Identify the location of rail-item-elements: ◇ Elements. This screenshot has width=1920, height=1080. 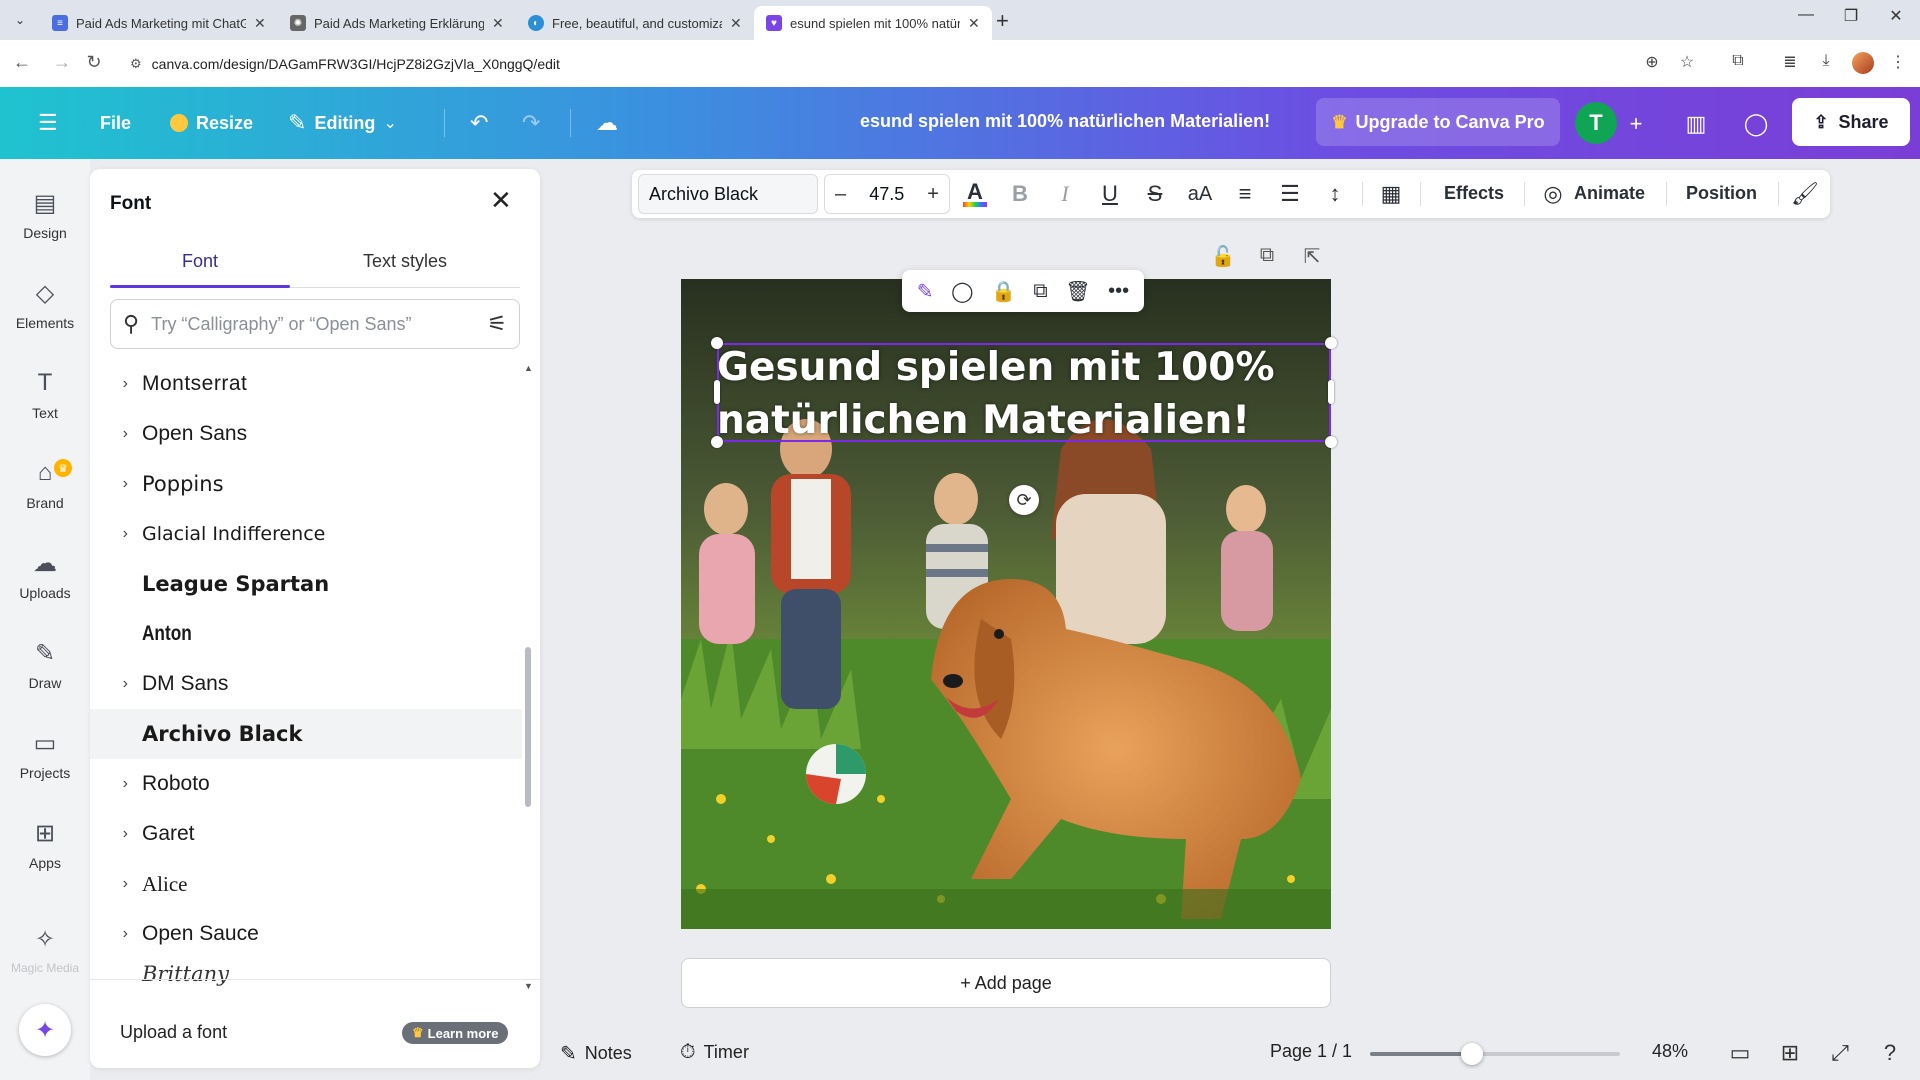
(45, 319).